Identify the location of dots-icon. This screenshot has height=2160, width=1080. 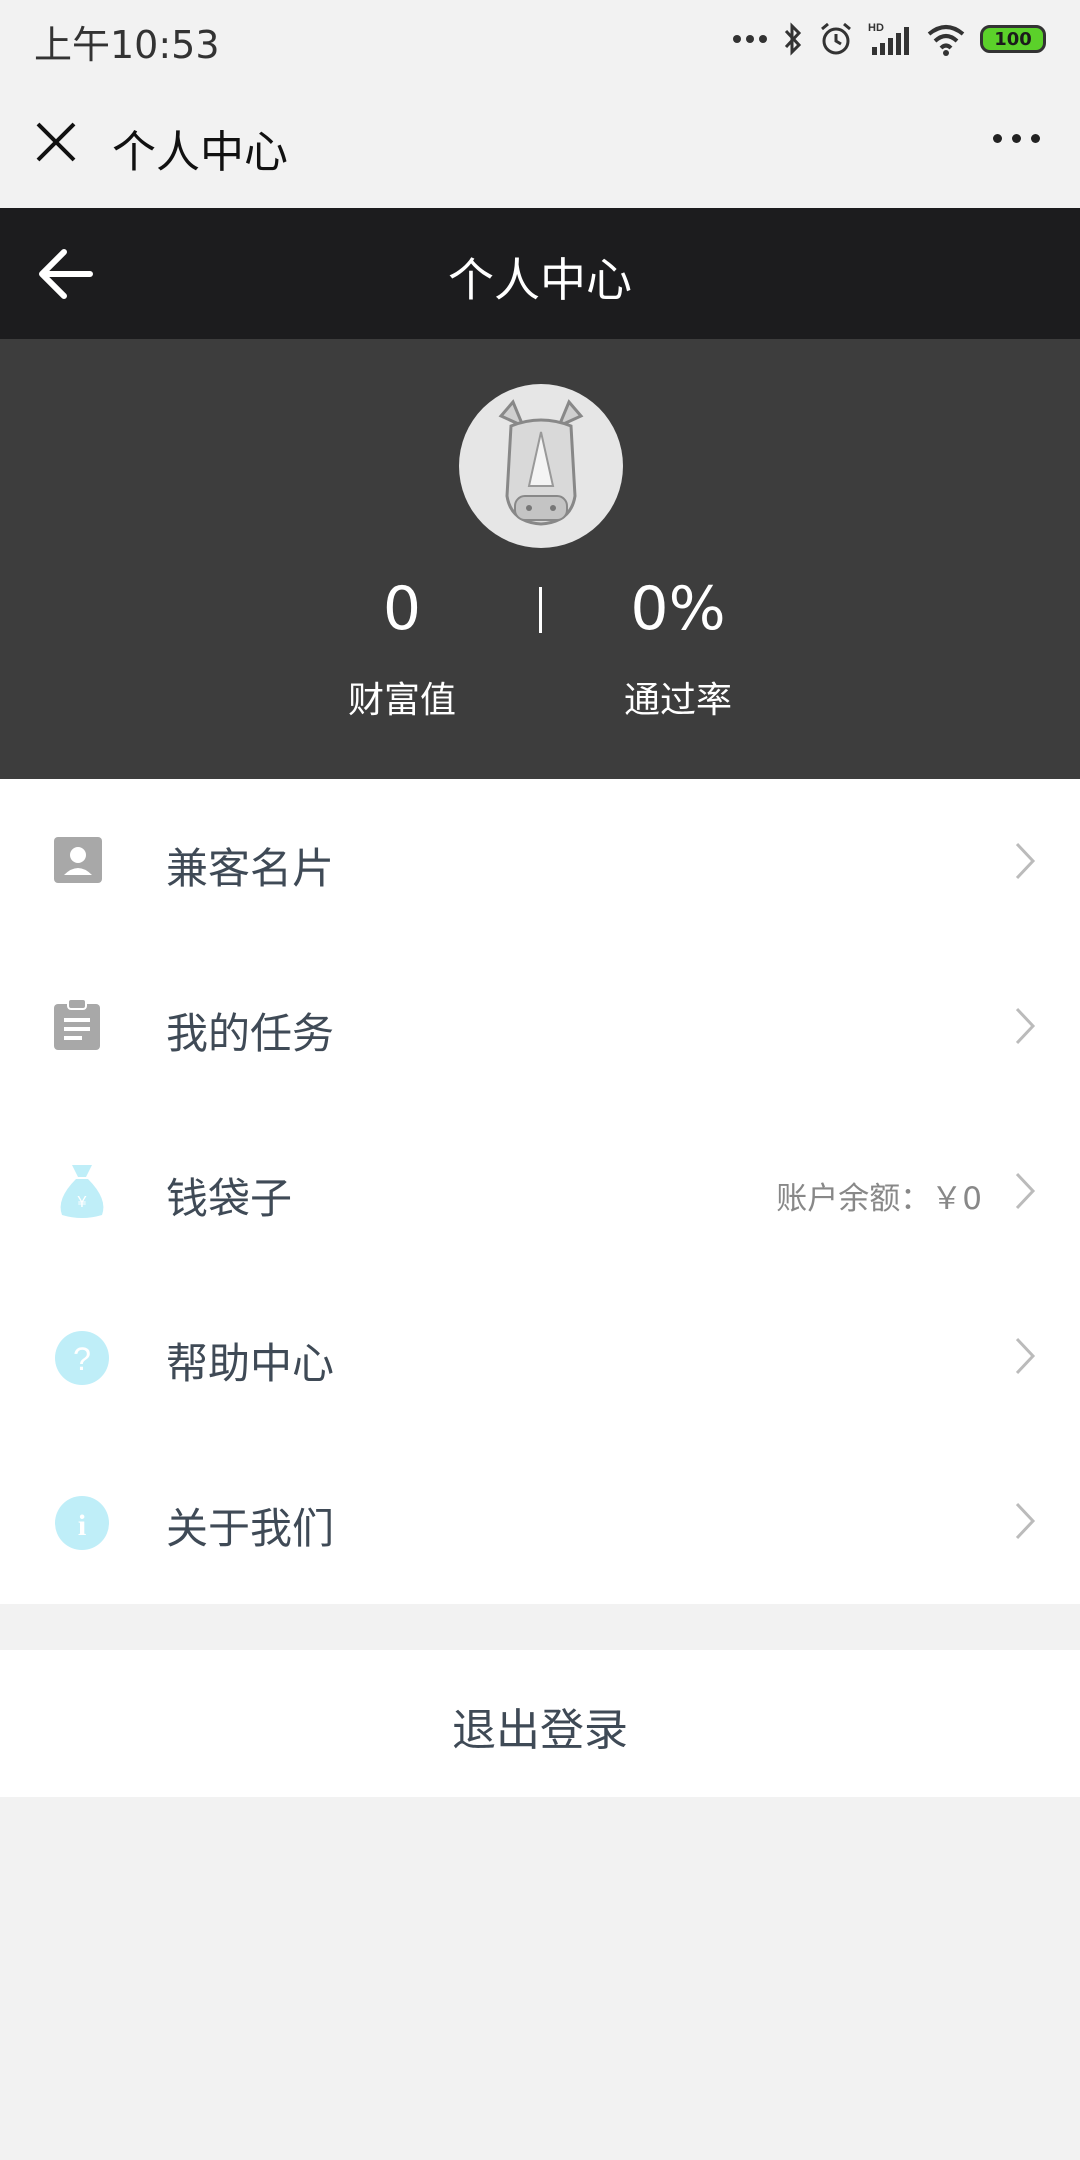
(750, 39).